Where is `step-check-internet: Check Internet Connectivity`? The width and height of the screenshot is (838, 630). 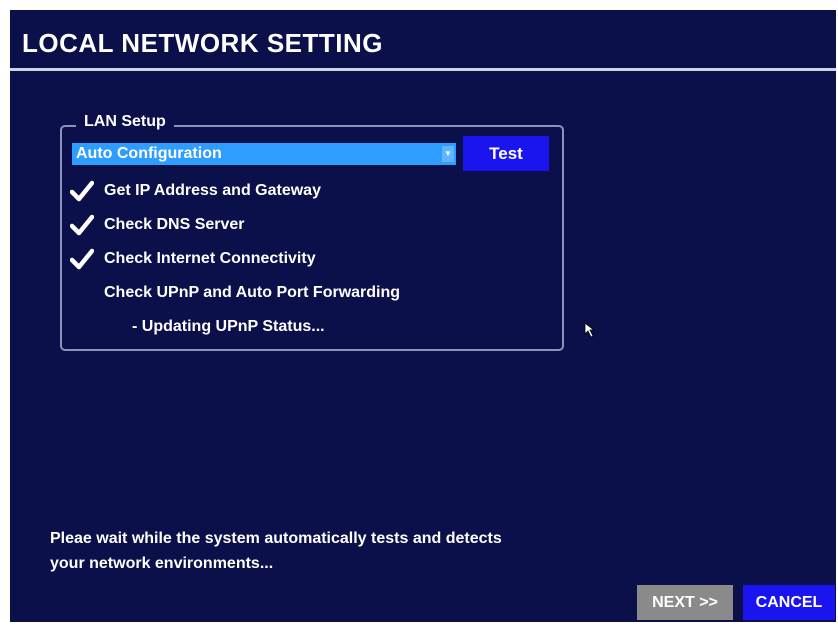
step-check-internet: Check Internet Connectivity is located at coordinates (210, 258).